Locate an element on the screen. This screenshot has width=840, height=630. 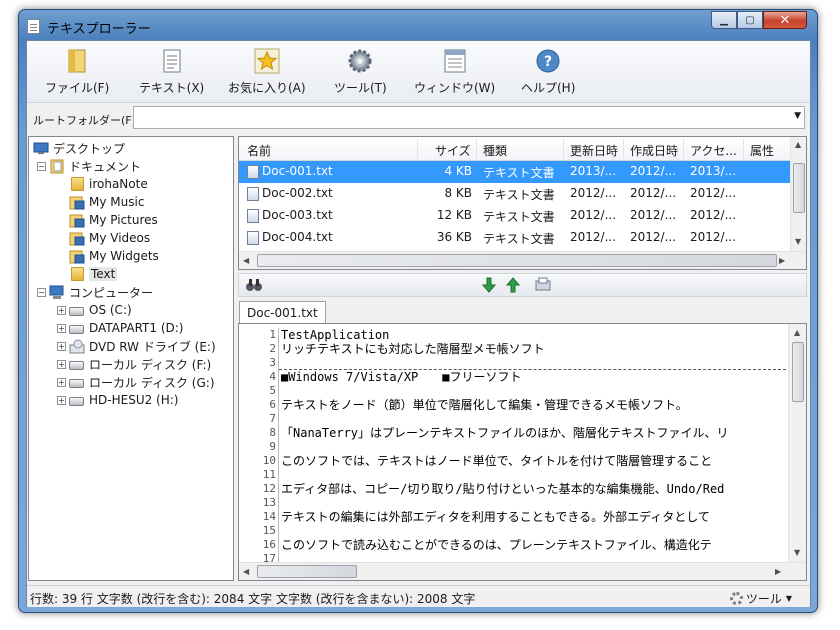
file-list-vertical-scrollbar: ▲ ▼ is located at coordinates (798, 194).